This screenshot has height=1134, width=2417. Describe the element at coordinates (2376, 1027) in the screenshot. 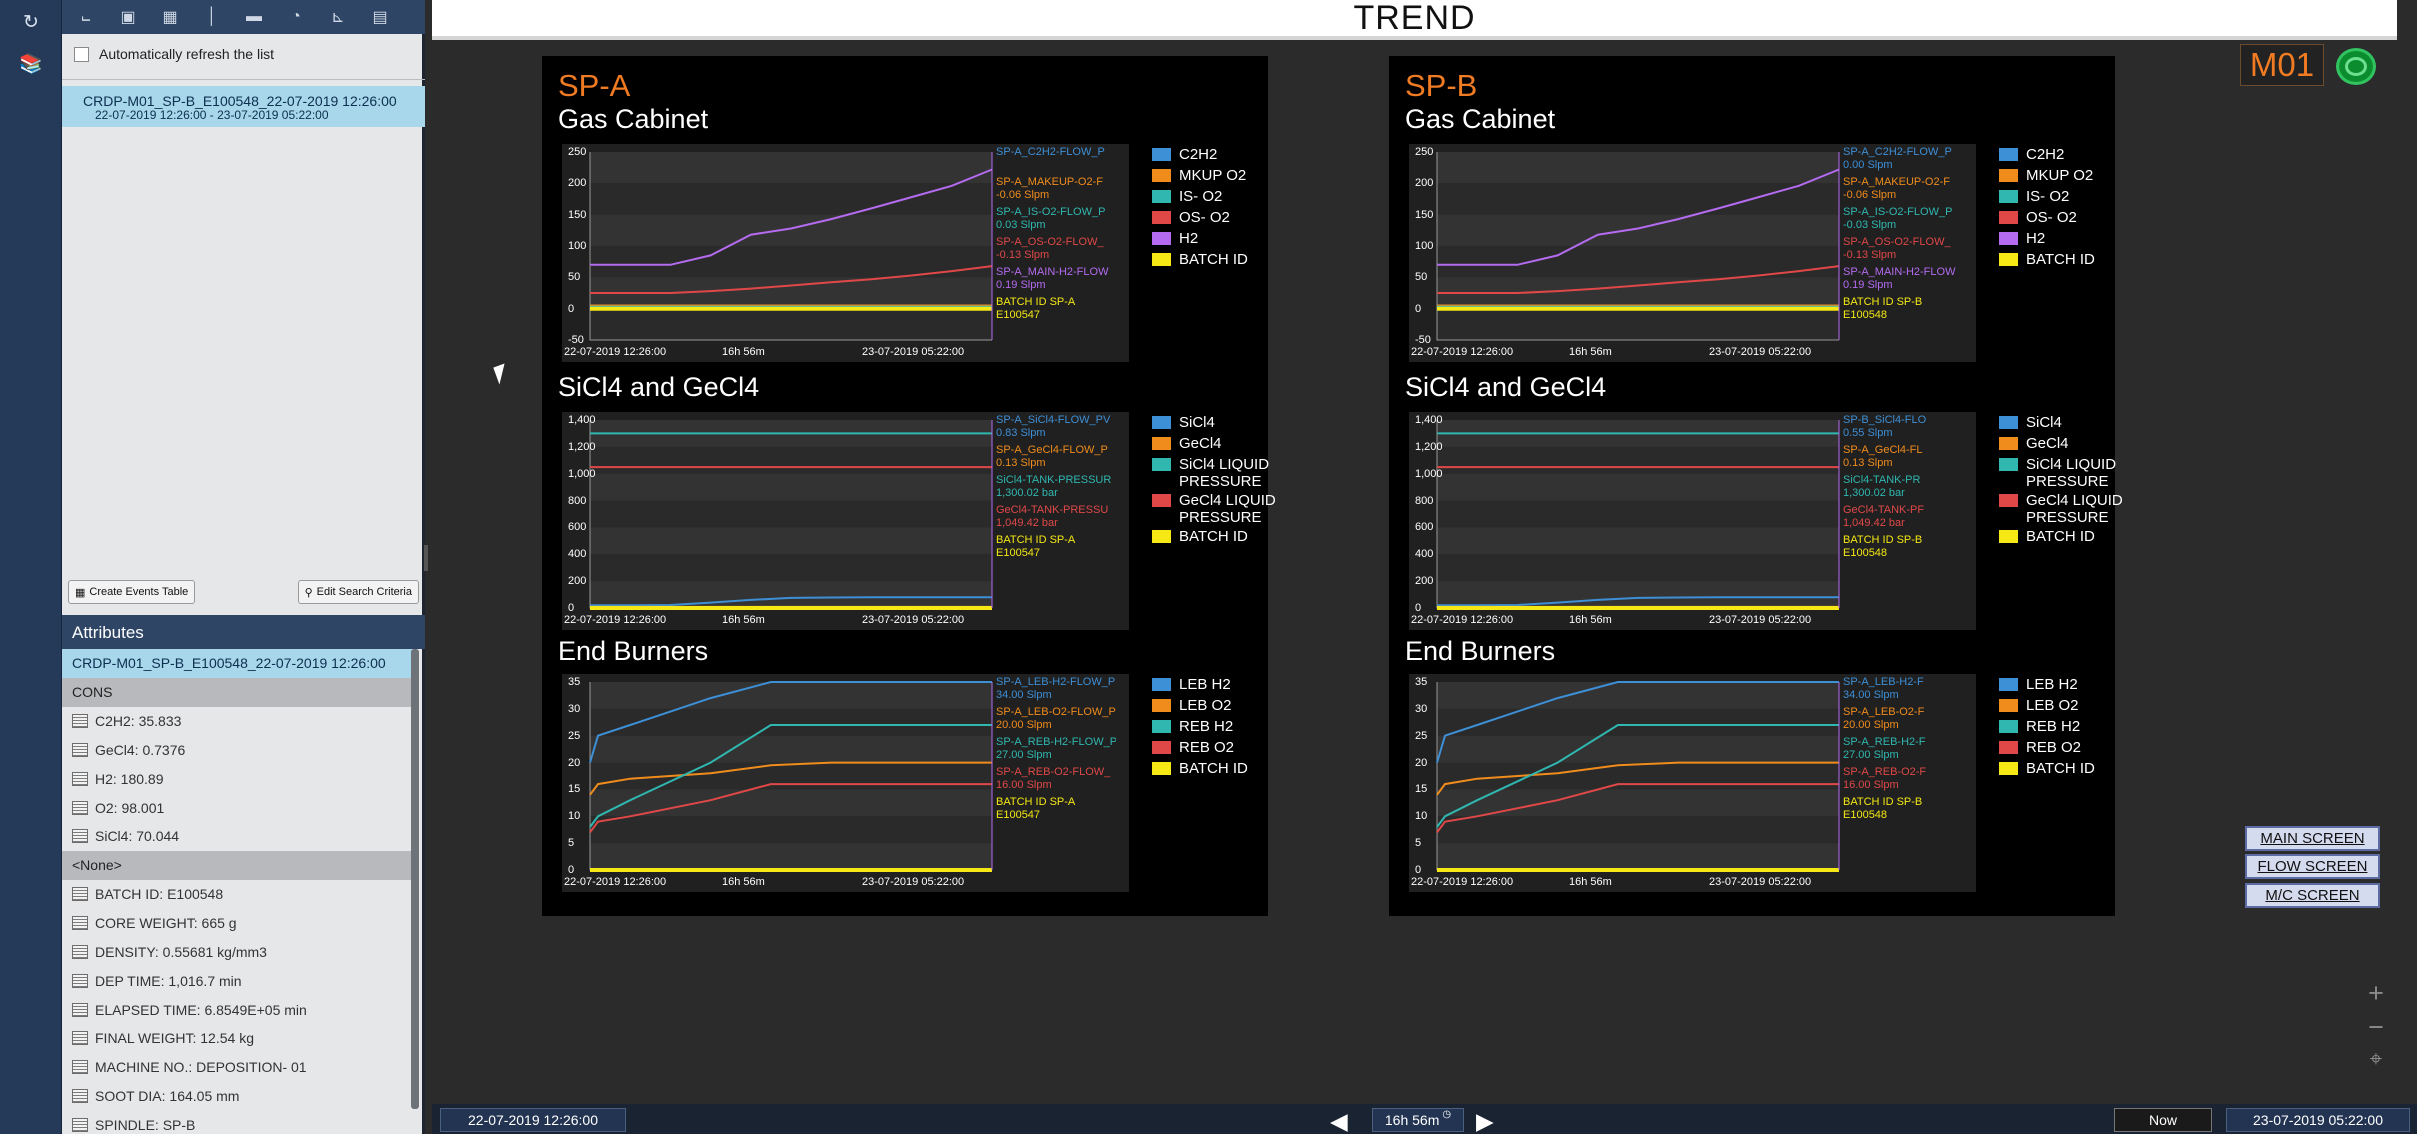

I see `minus-icon: −` at that location.